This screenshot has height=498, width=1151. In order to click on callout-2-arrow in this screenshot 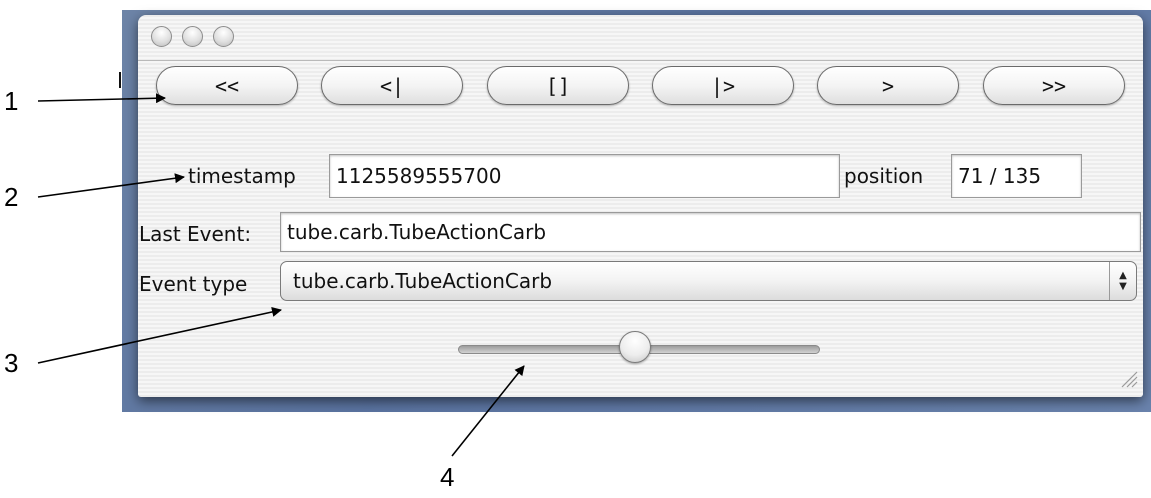, I will do `click(111, 185)`.